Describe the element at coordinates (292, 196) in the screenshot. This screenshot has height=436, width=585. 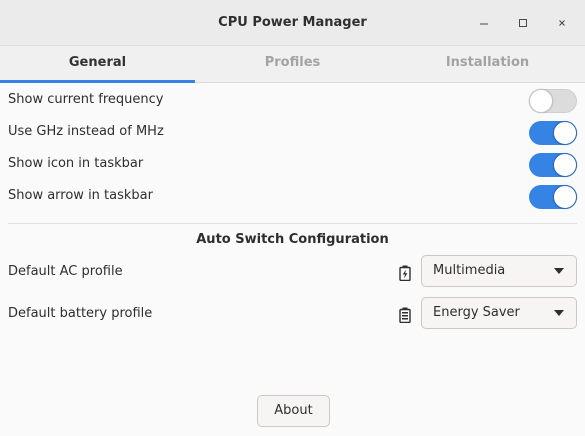
I see `setting-row-arrow-taskbar: Show arrow in taskbar` at that location.